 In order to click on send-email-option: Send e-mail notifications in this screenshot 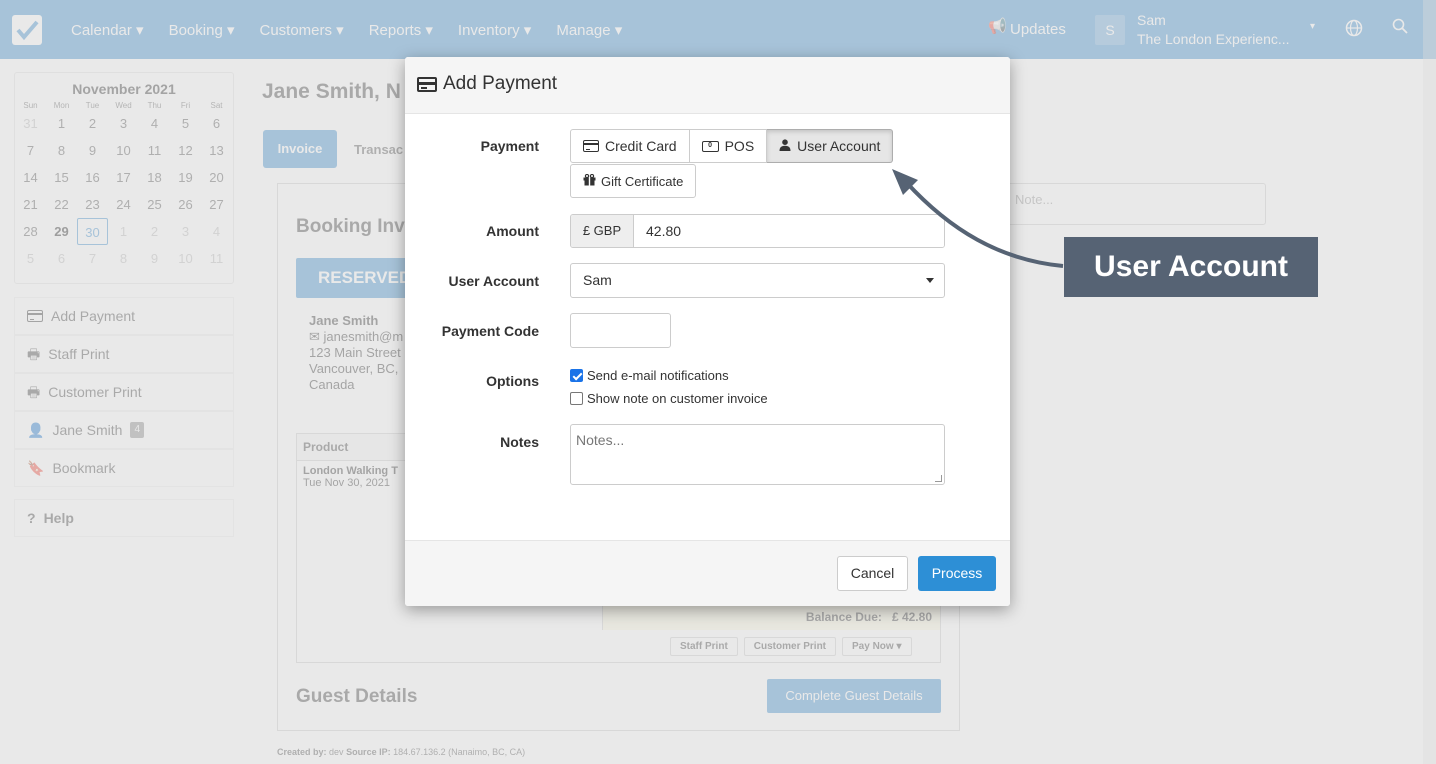, I will do `click(649, 375)`.